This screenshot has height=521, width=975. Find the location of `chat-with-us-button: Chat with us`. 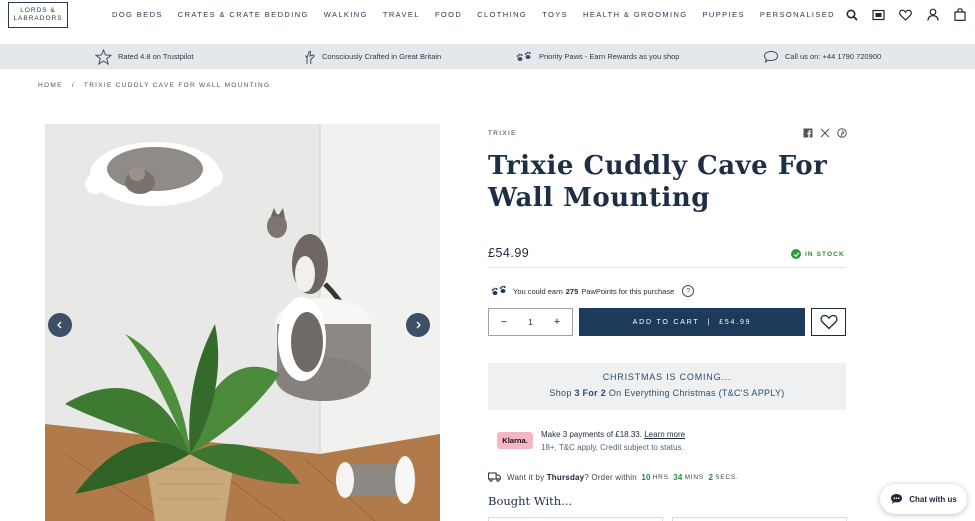

chat-with-us-button: Chat with us is located at coordinates (923, 499).